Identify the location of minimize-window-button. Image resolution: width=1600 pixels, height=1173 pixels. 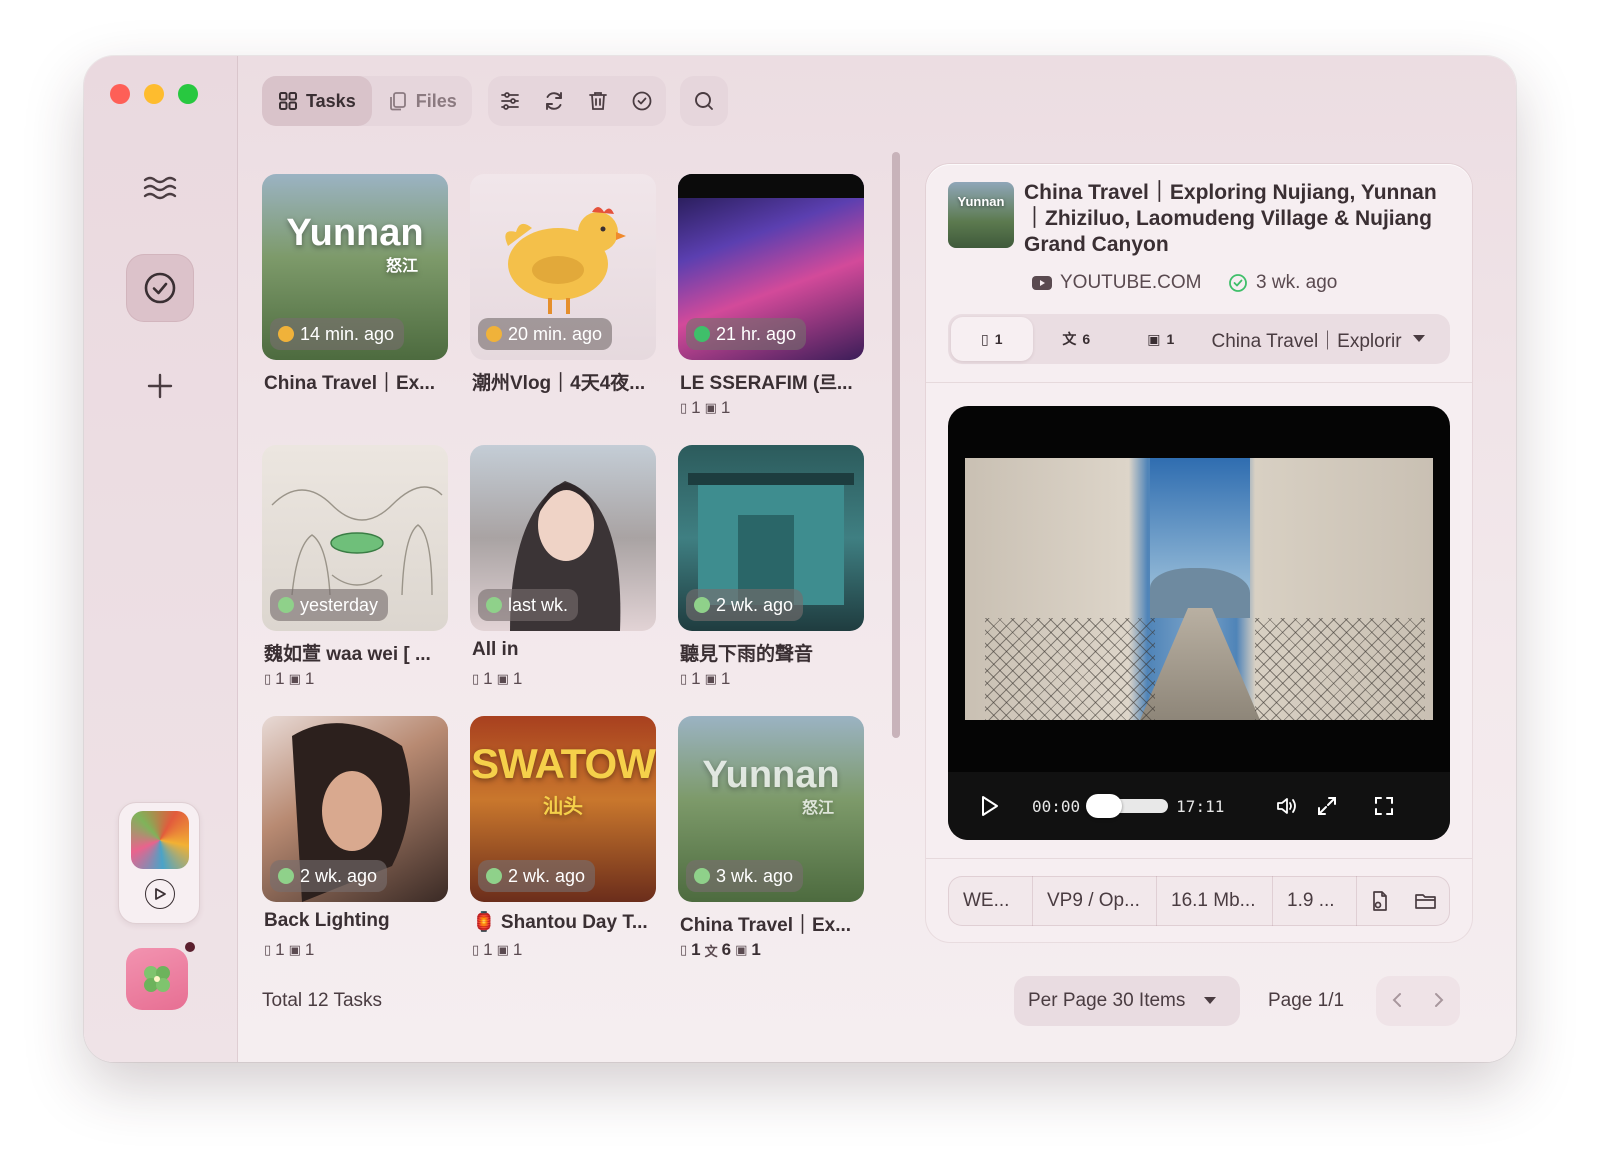
(154, 94).